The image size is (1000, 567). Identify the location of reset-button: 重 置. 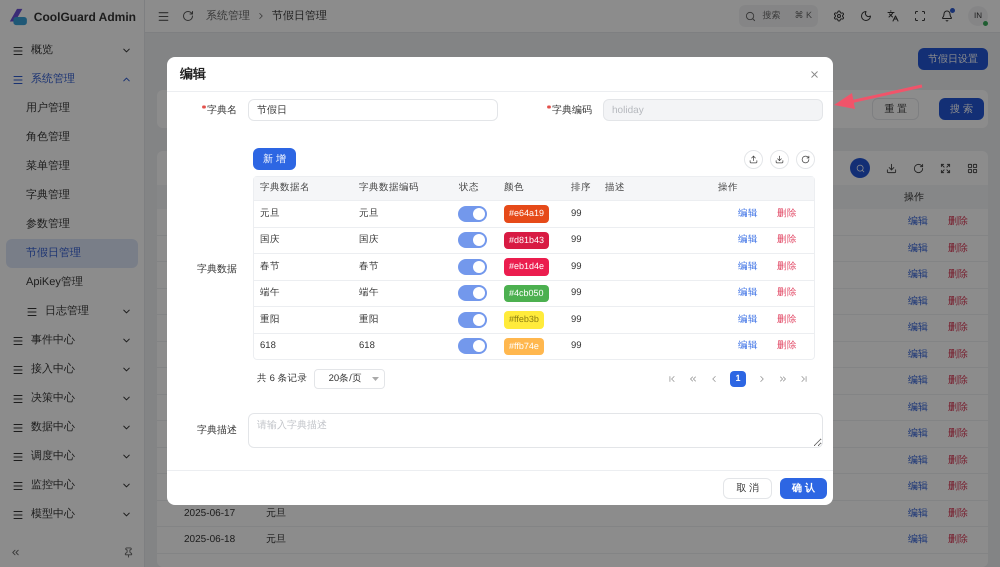
(896, 109).